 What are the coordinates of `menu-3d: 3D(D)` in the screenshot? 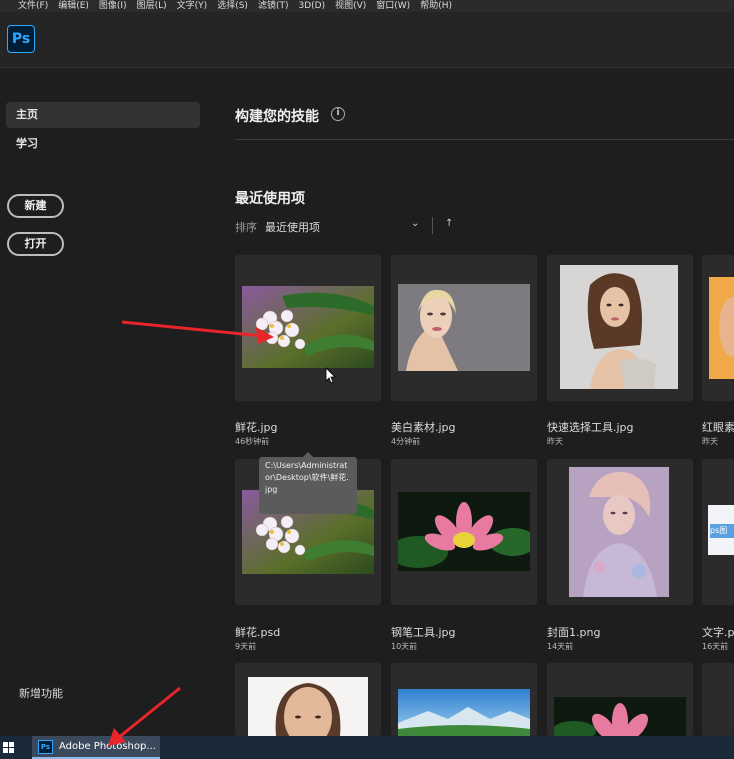 It's located at (311, 6).